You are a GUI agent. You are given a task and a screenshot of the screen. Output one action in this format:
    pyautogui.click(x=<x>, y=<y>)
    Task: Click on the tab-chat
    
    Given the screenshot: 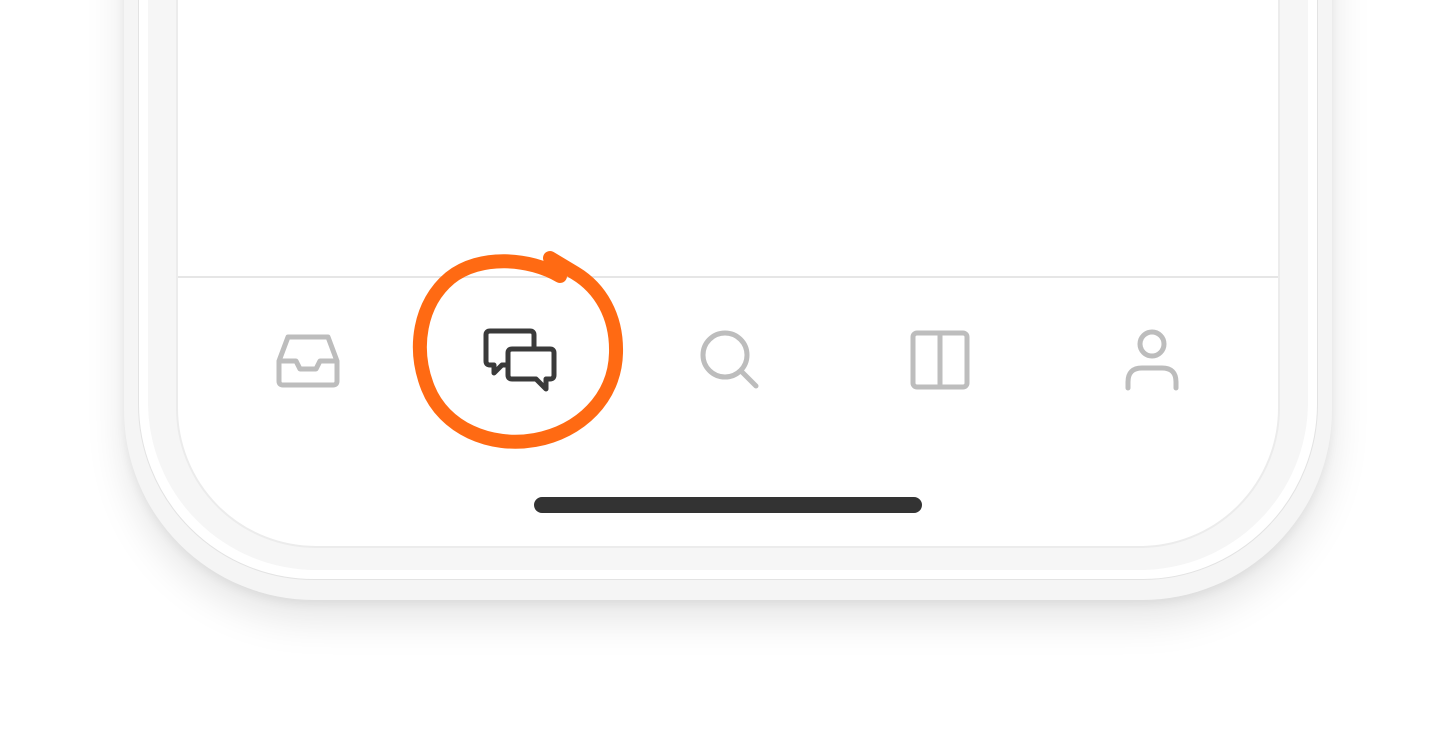 What is the action you would take?
    pyautogui.click(x=520, y=360)
    